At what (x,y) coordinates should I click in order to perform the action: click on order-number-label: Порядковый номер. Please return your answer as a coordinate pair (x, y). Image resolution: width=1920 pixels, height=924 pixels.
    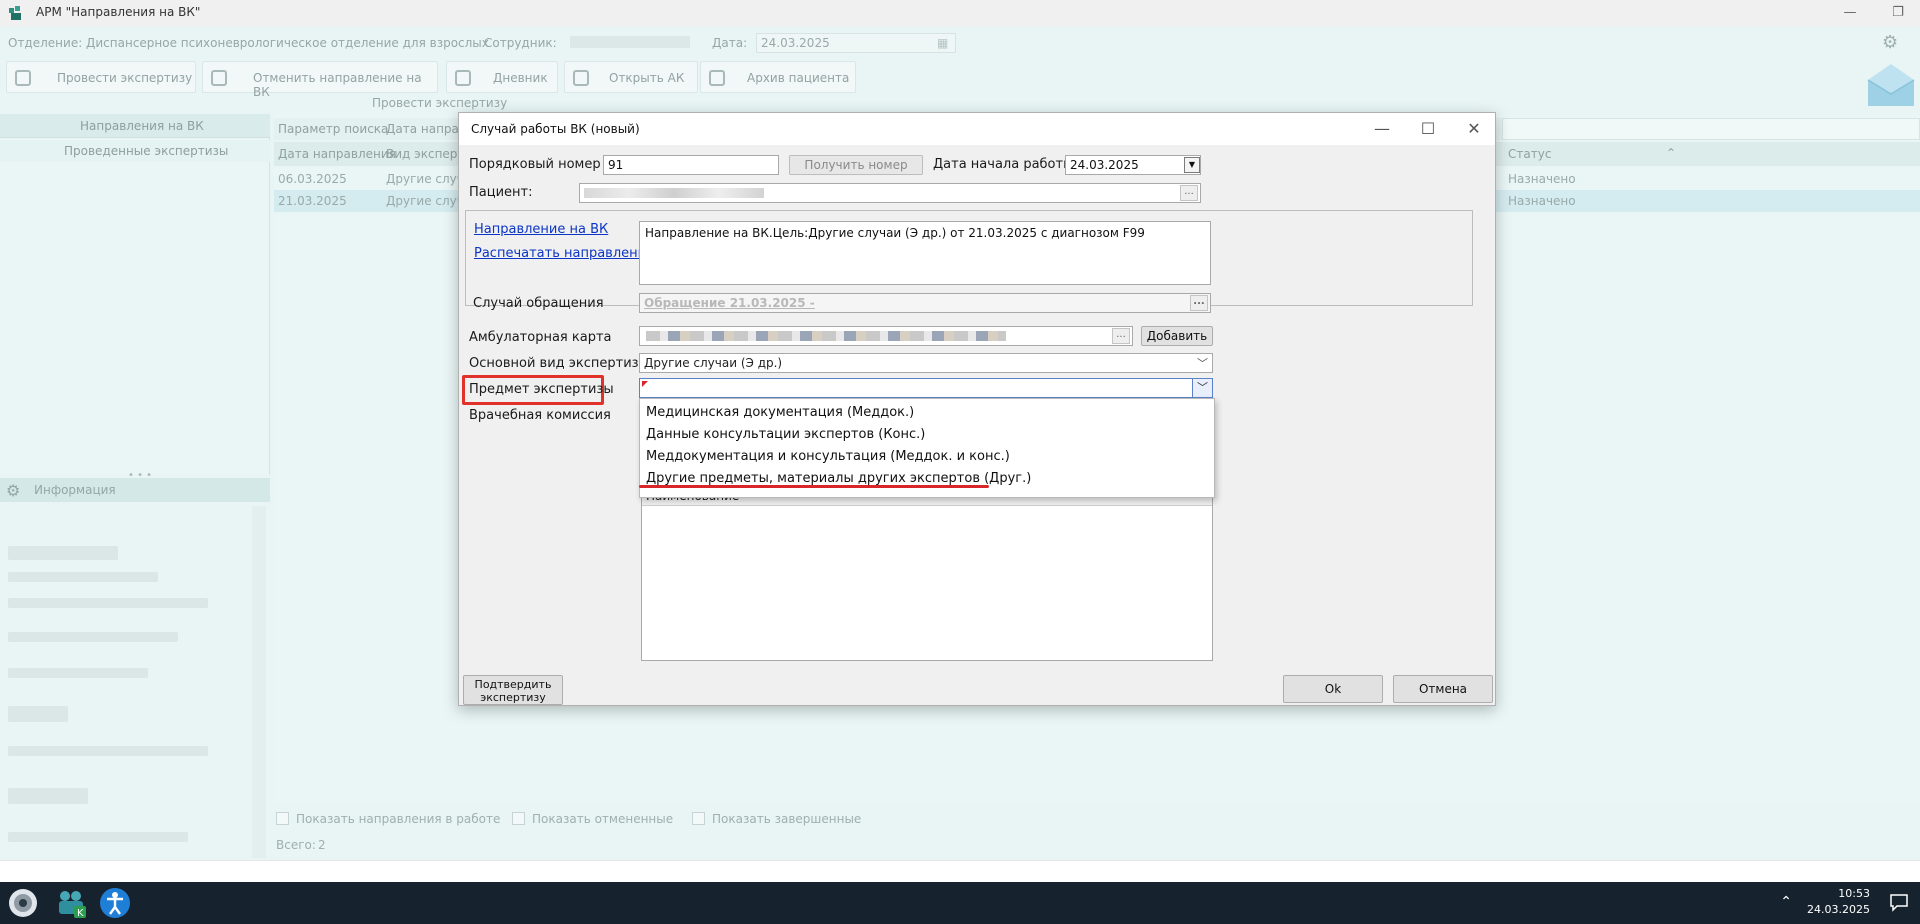
    Looking at the image, I should click on (535, 164).